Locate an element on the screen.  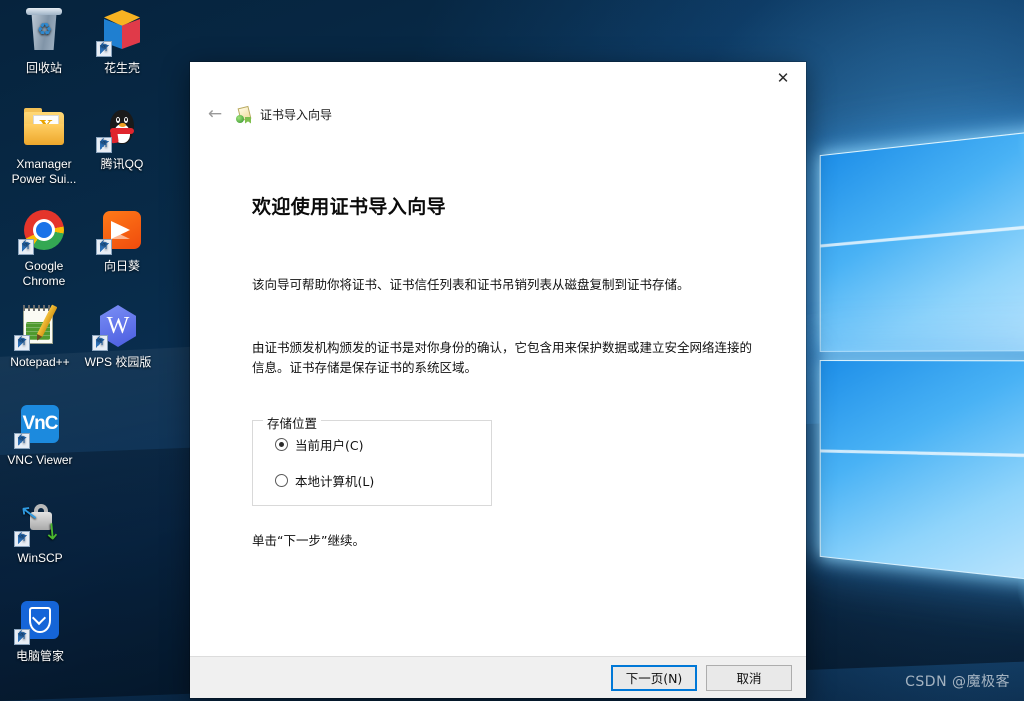
page-title: 欢迎使用证书导入向导 is located at coordinates (349, 207).